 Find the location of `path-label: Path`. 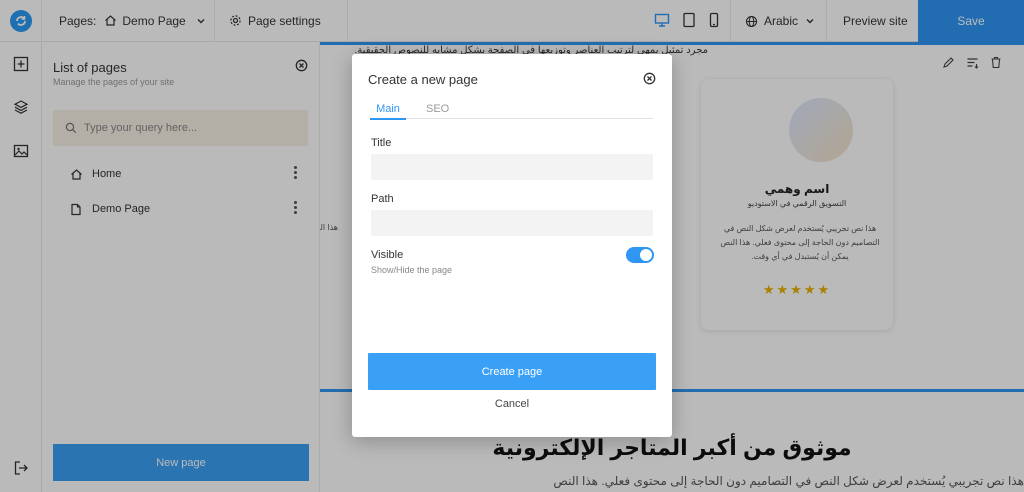

path-label: Path is located at coordinates (382, 199).